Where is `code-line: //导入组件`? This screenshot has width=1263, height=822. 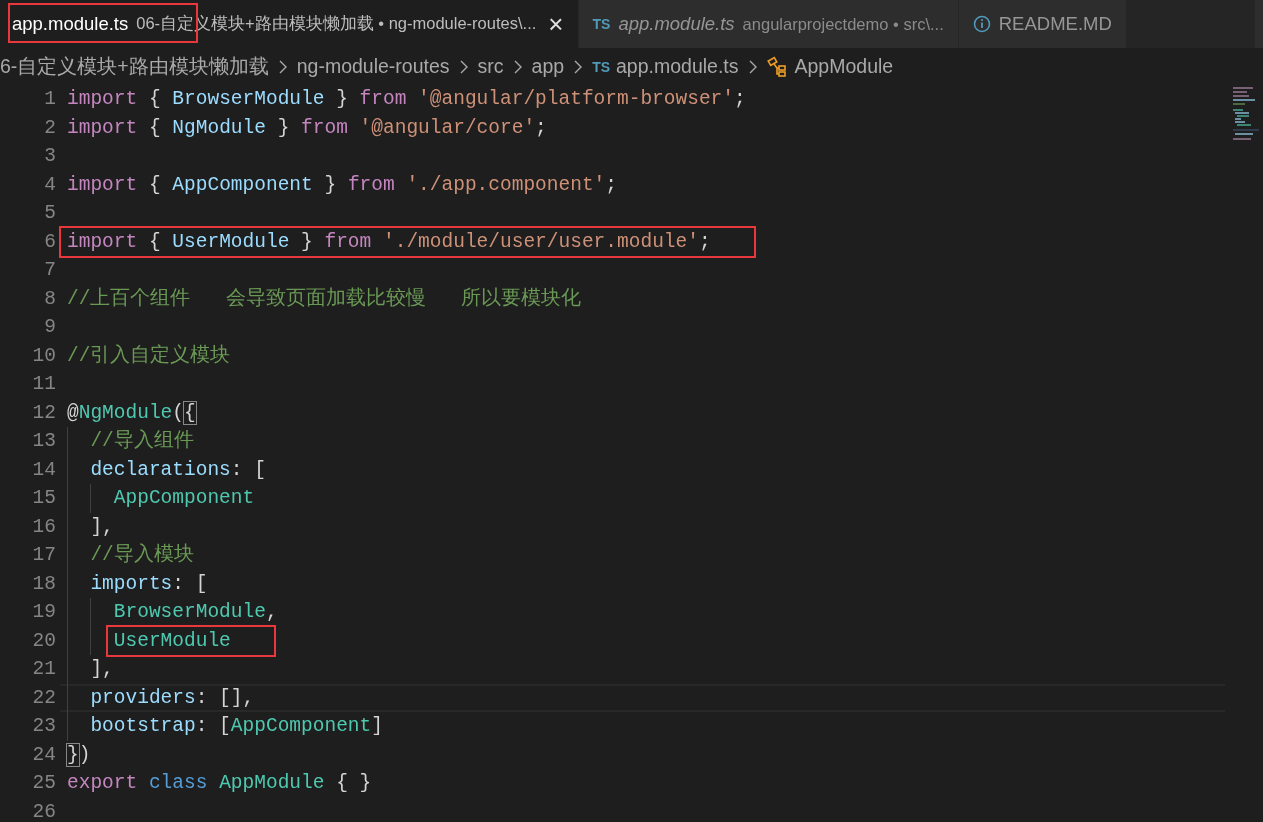 code-line: //导入组件 is located at coordinates (142, 441).